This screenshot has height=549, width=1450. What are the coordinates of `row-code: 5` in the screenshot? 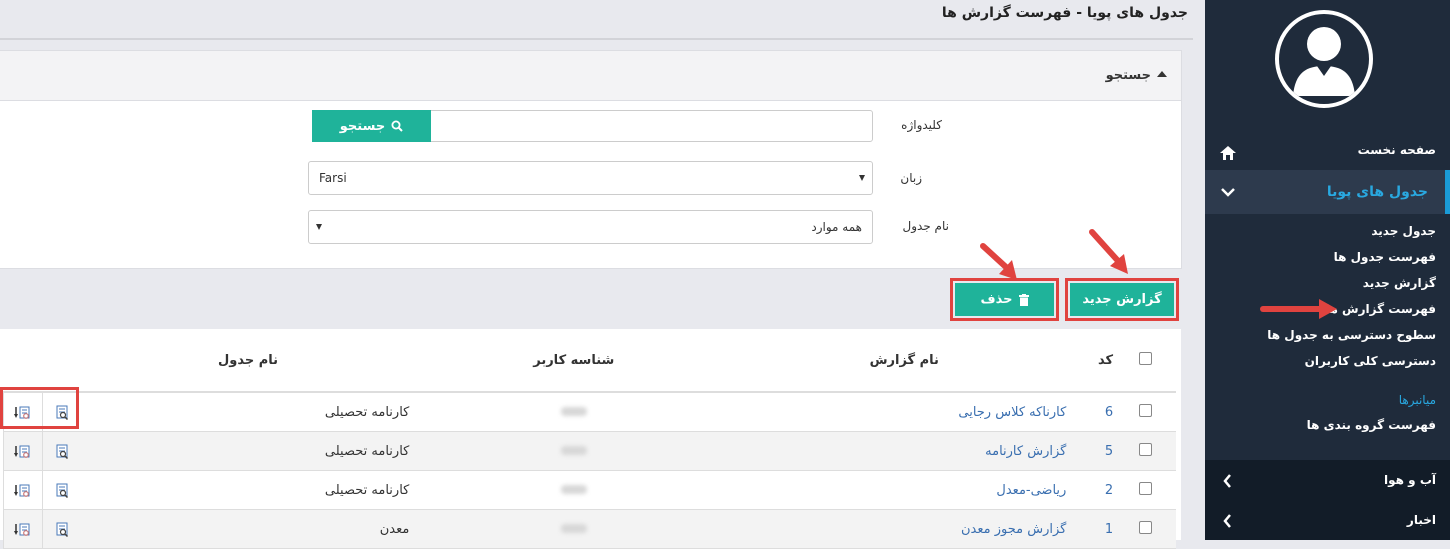 It's located at (1095, 451).